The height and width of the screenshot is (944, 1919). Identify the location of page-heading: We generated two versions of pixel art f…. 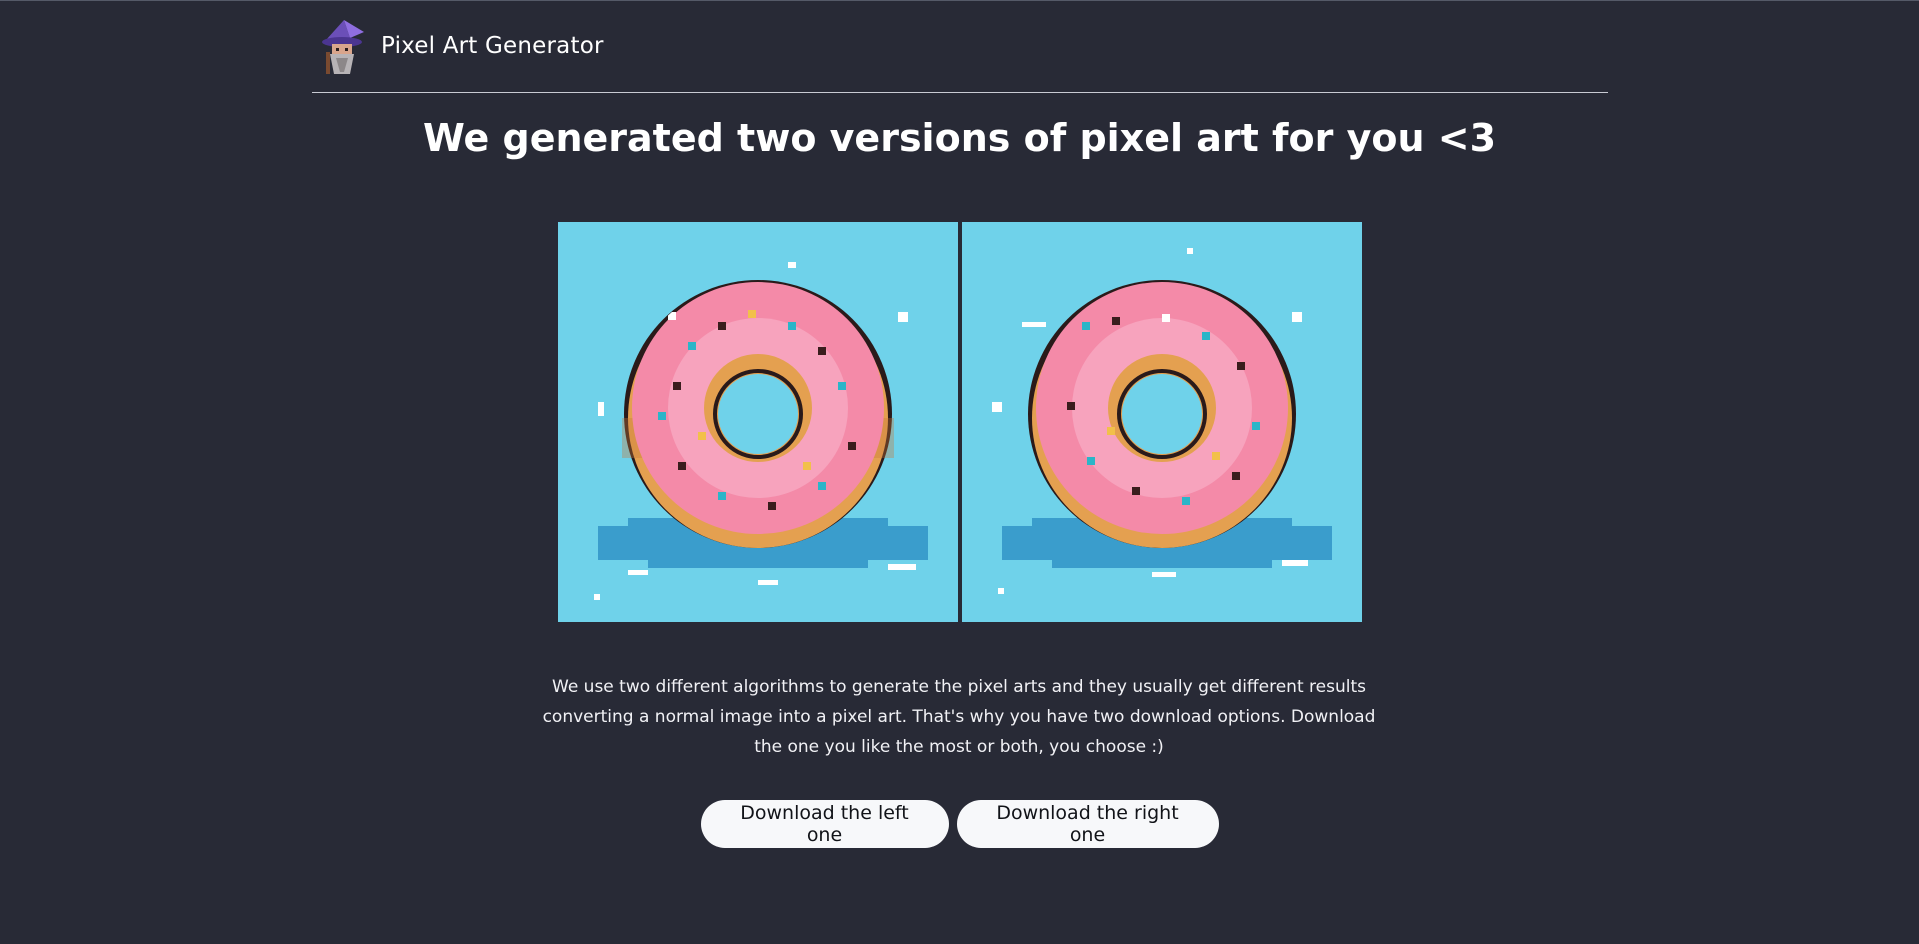
(959, 138).